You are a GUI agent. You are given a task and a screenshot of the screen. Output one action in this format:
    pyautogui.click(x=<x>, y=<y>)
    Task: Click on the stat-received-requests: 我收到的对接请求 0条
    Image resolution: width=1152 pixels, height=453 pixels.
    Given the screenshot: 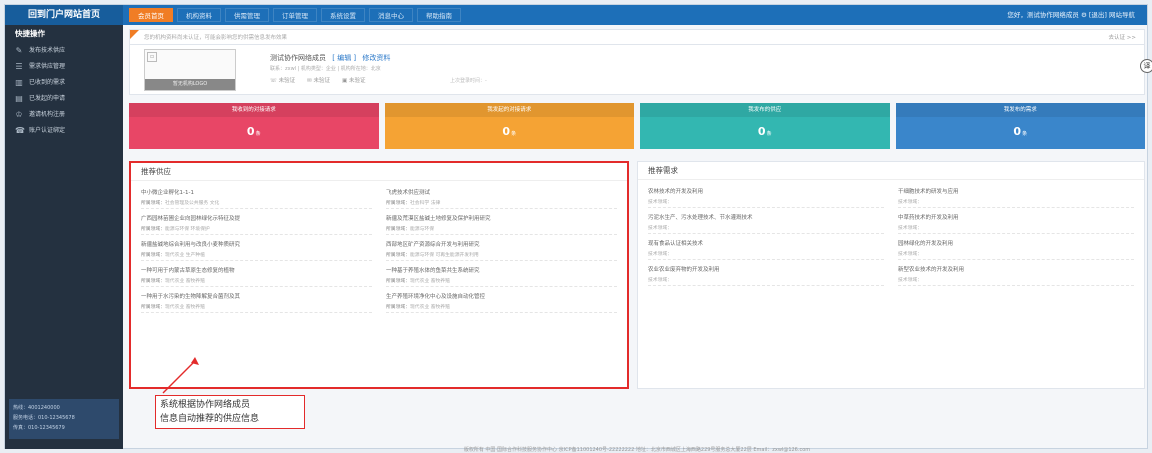 What is the action you would take?
    pyautogui.click(x=254, y=126)
    